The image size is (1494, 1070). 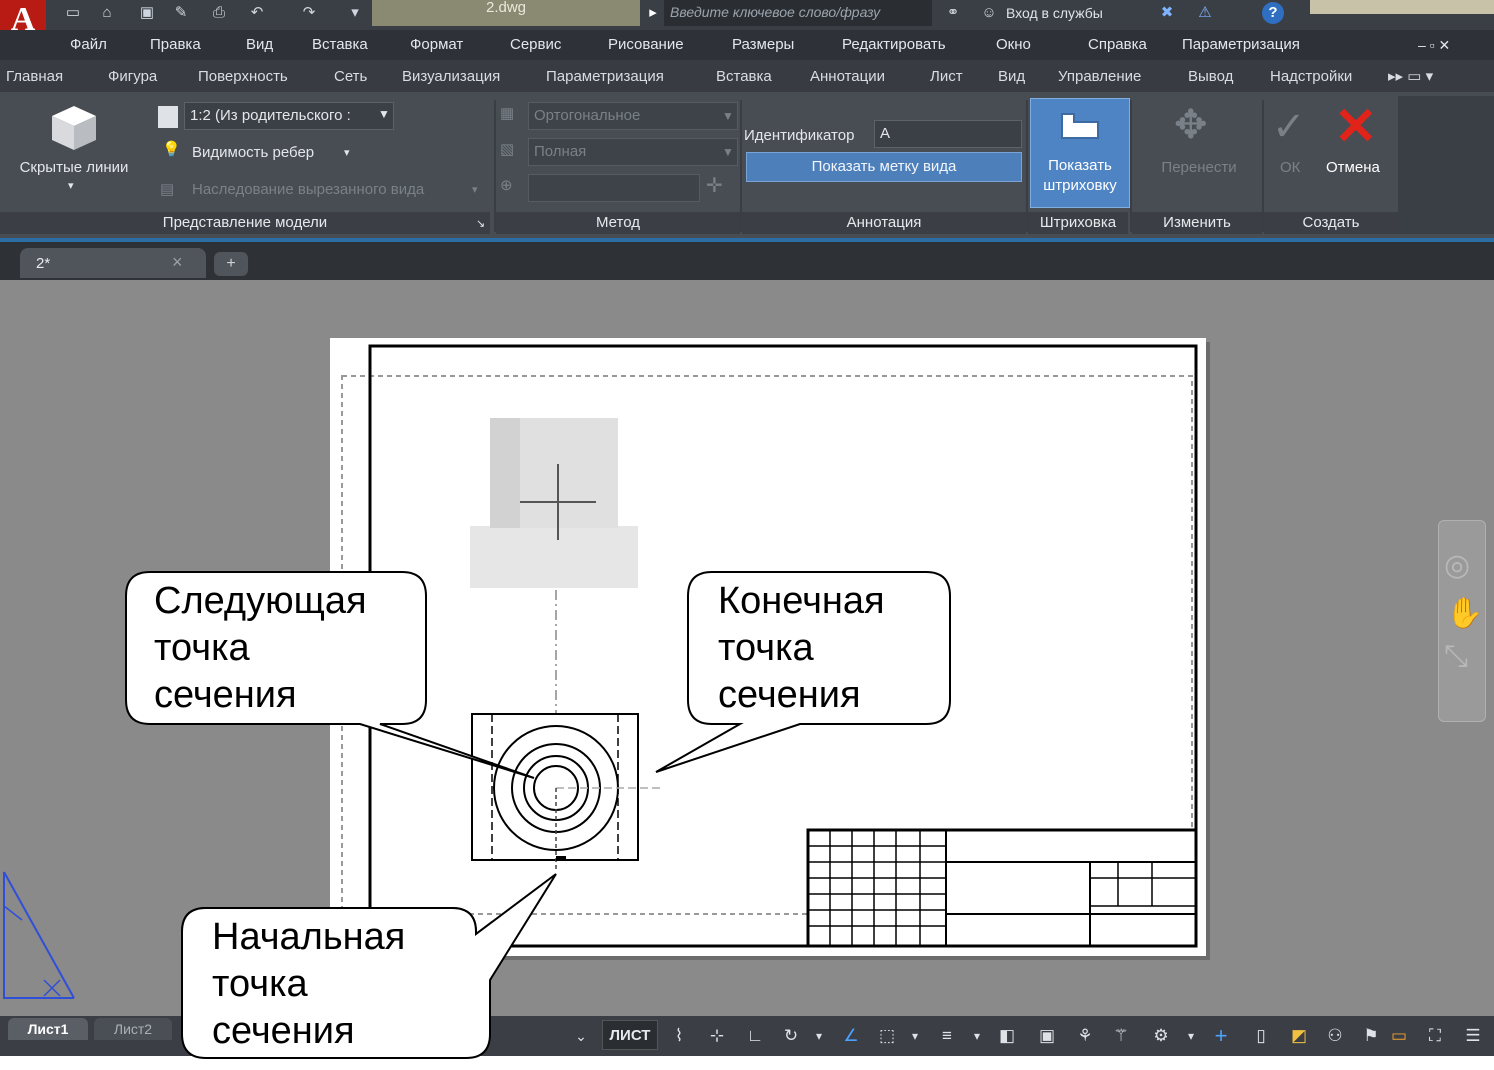 What do you see at coordinates (851, 1036) in the screenshot?
I see `osnap-icon: ∠` at bounding box center [851, 1036].